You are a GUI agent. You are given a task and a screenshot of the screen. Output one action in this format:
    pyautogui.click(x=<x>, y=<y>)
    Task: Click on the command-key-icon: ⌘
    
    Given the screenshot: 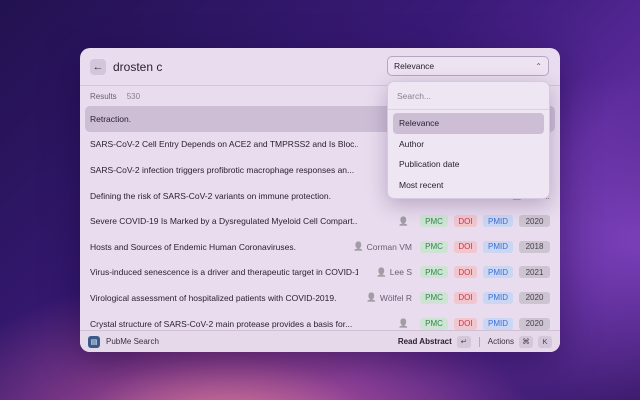 What is the action you would take?
    pyautogui.click(x=526, y=341)
    